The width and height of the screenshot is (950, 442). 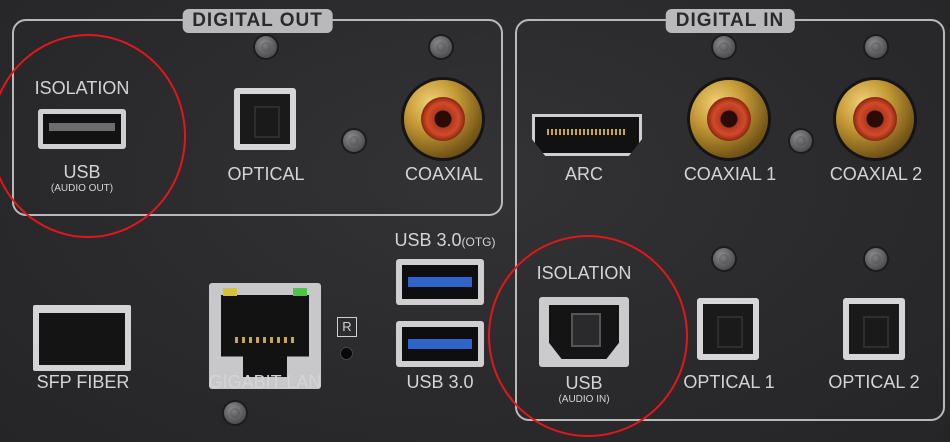 What do you see at coordinates (230, 292) in the screenshot?
I see `lan-link-led` at bounding box center [230, 292].